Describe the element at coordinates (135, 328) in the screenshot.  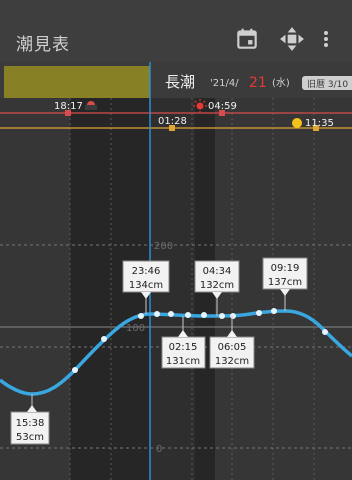
I see `axis-label-100: 100` at that location.